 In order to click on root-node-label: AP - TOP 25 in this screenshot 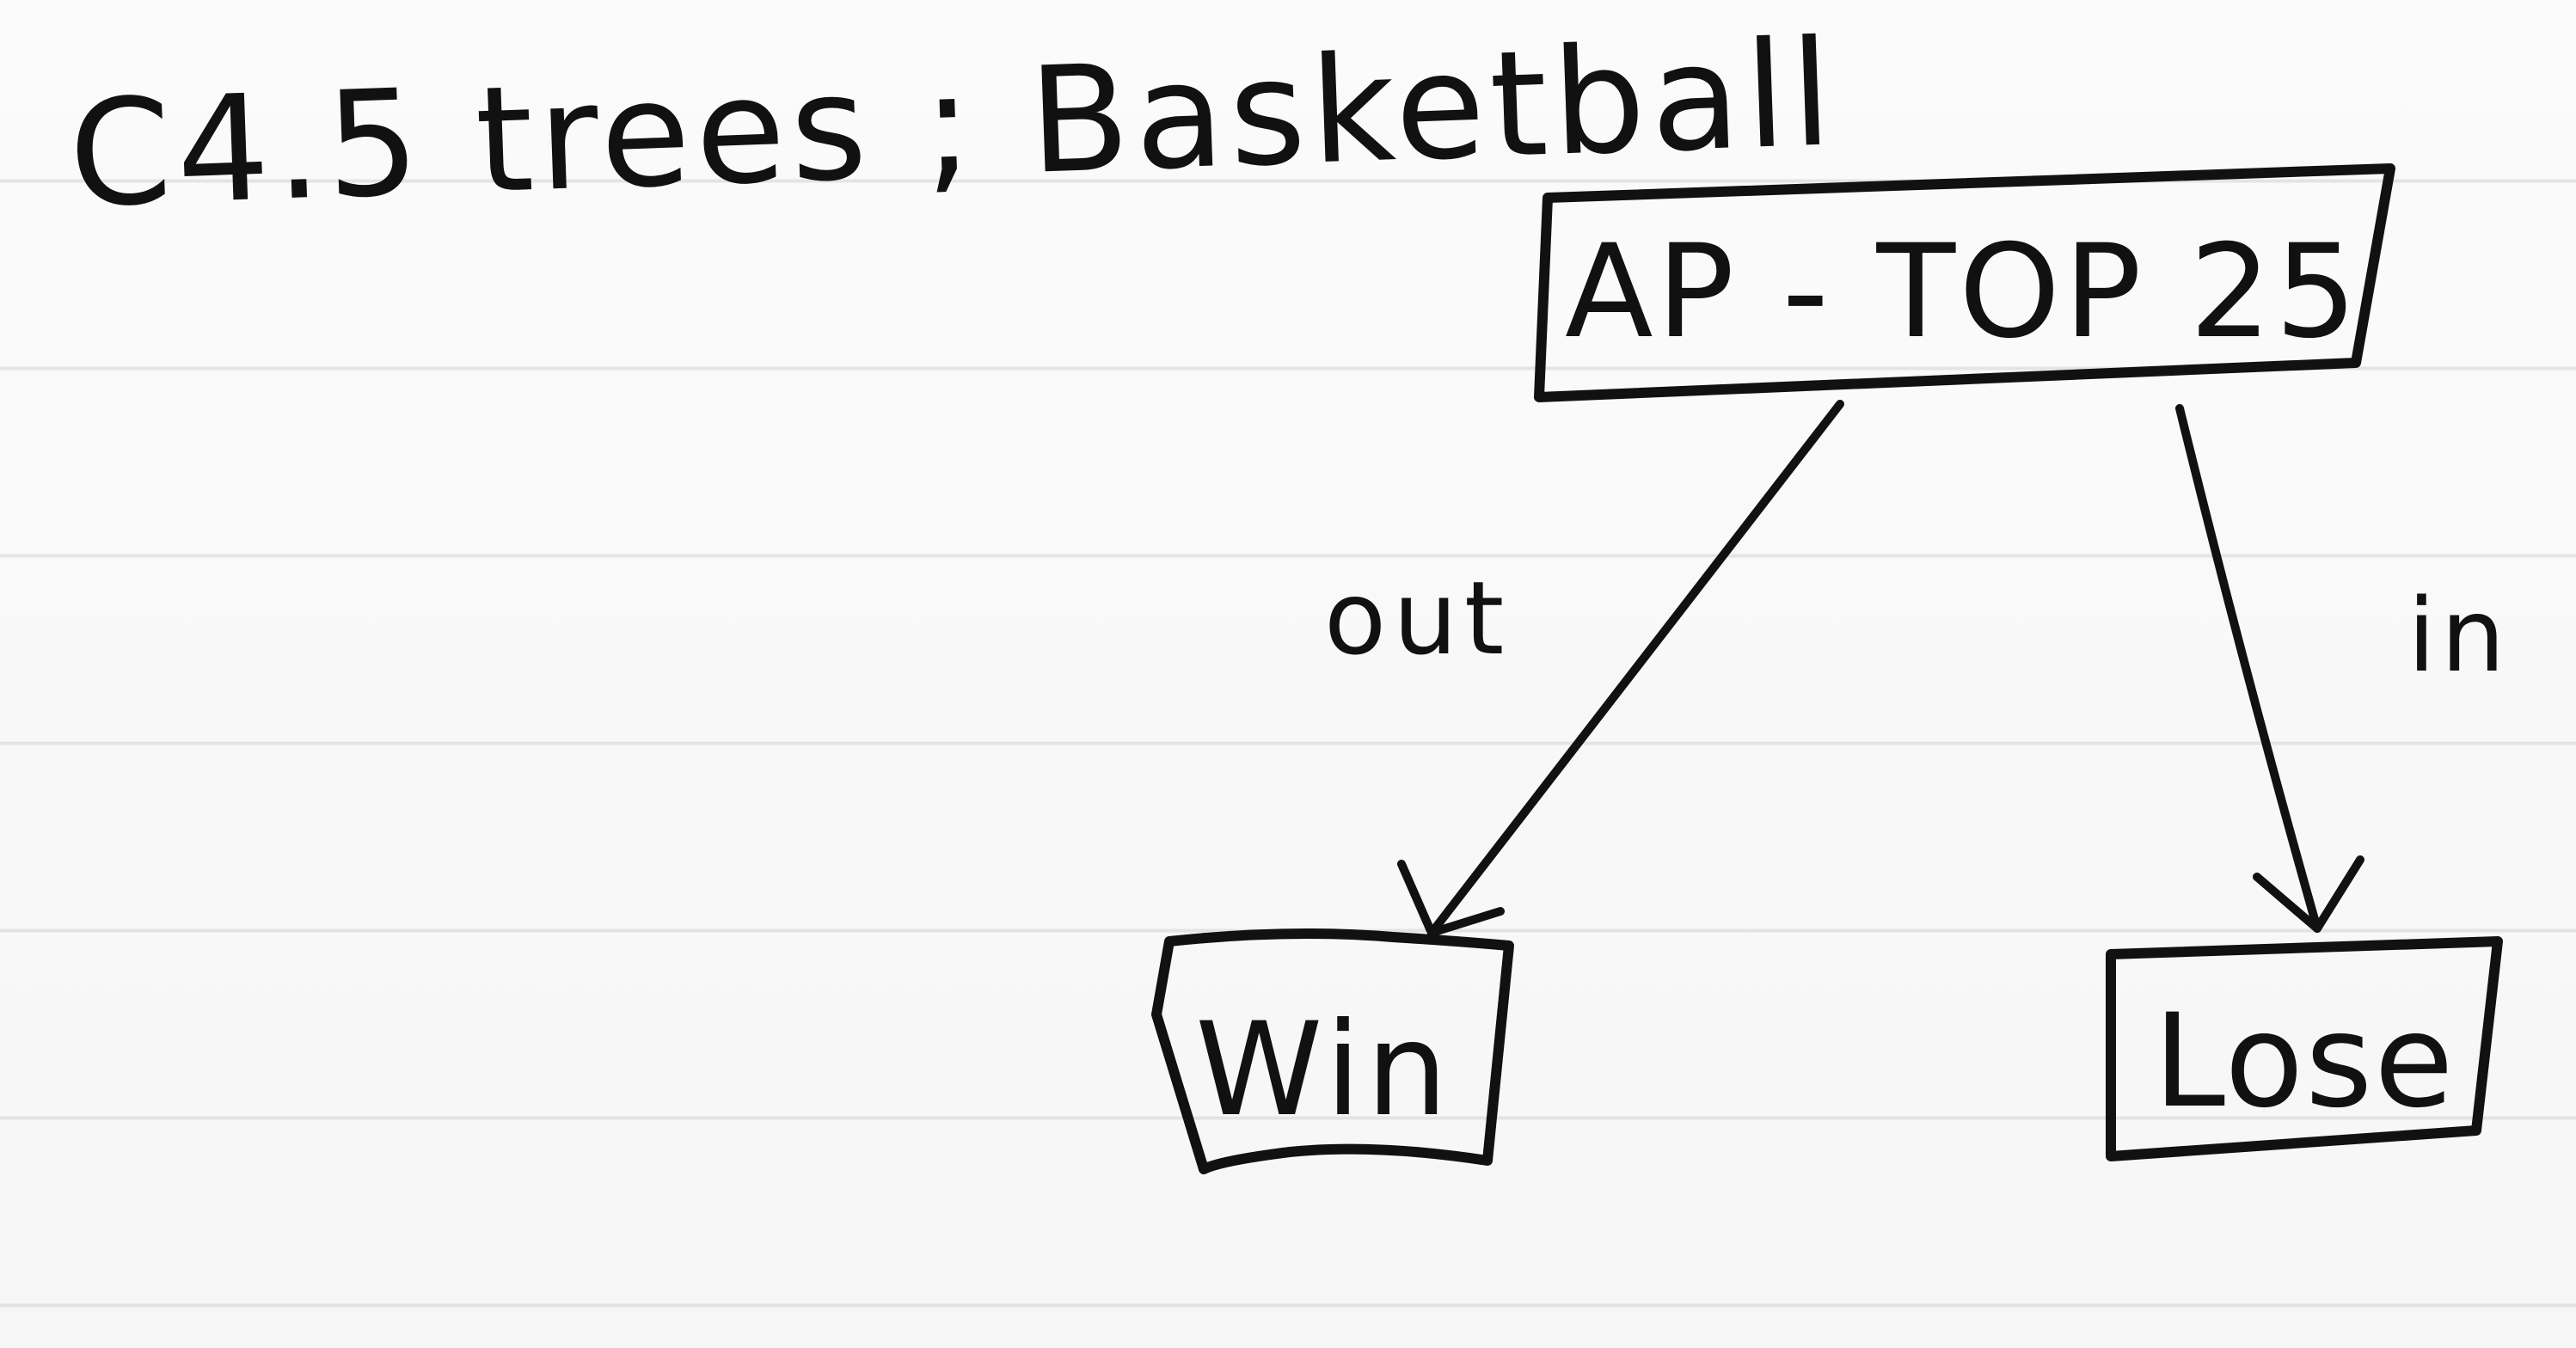, I will do `click(1963, 292)`.